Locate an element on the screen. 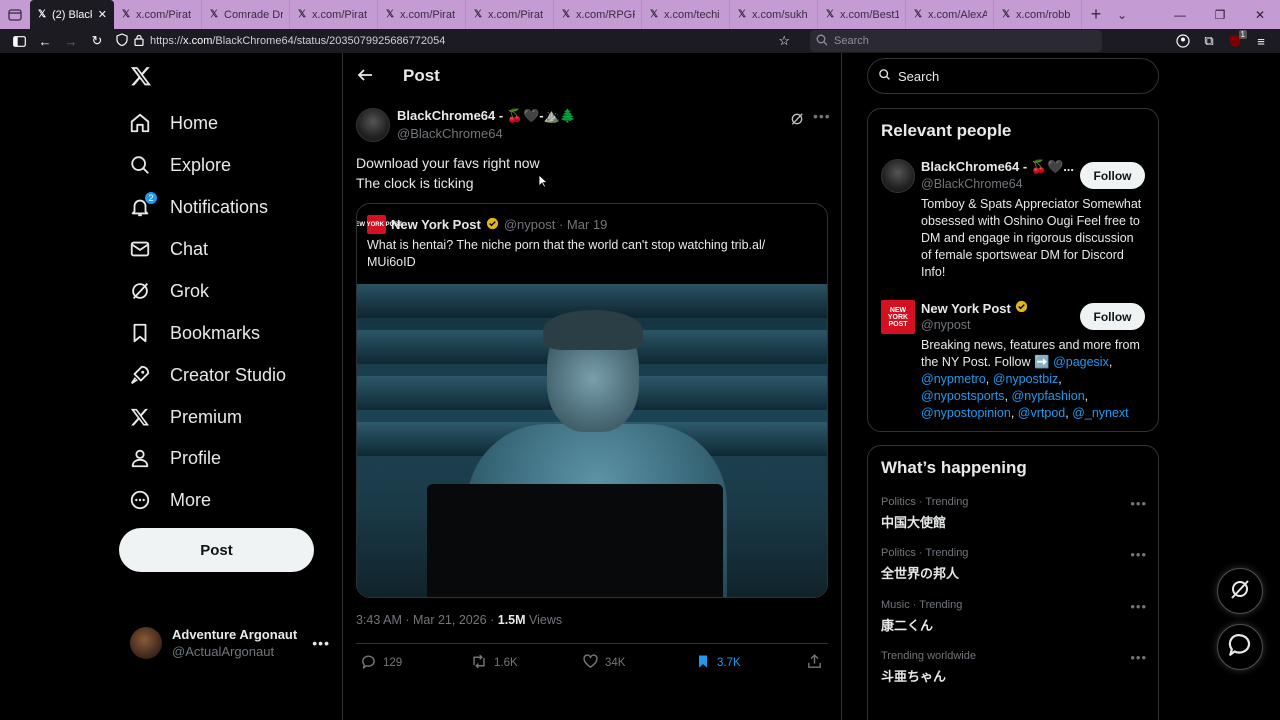 The image size is (1280, 720). close-window-icon: ✕ is located at coordinates (1260, 15).